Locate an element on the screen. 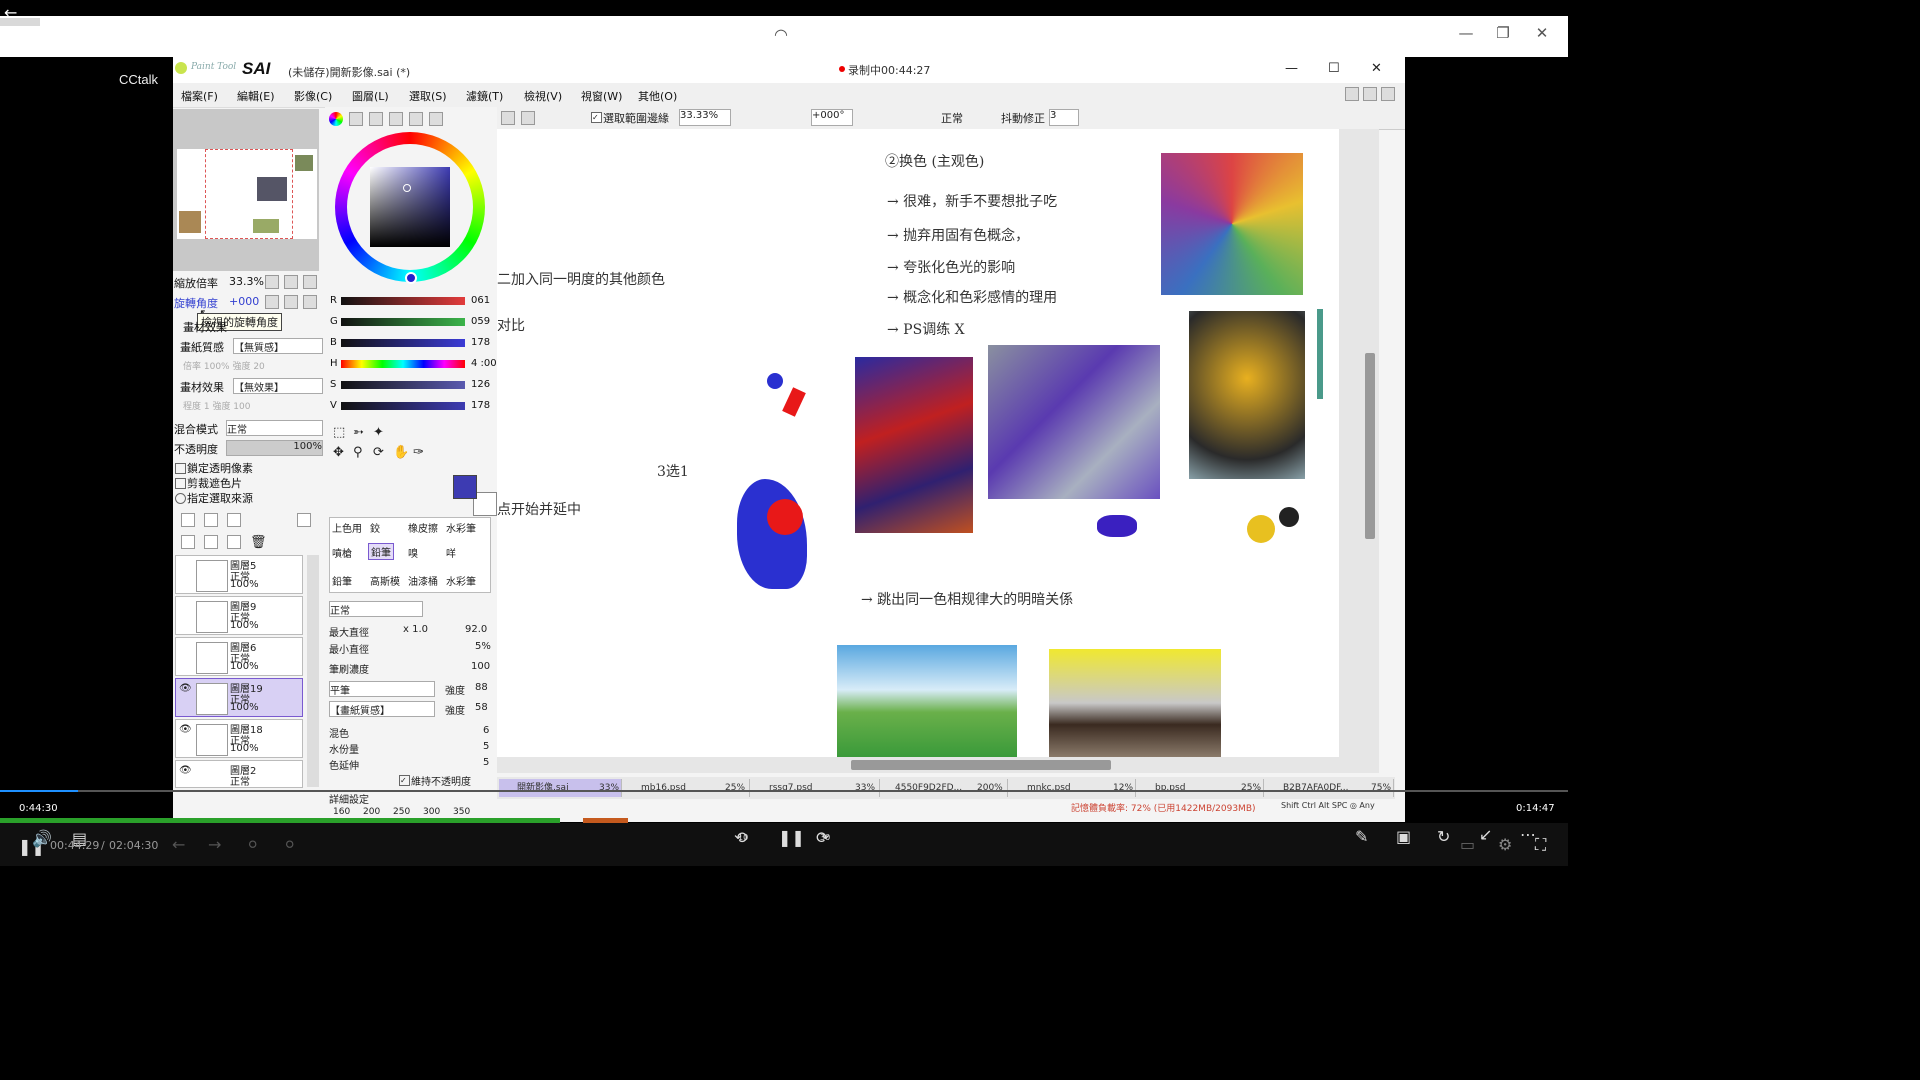 Image resolution: width=1920 pixels, height=1080 pixels. select-rect-icon: ⬚ is located at coordinates (339, 432).